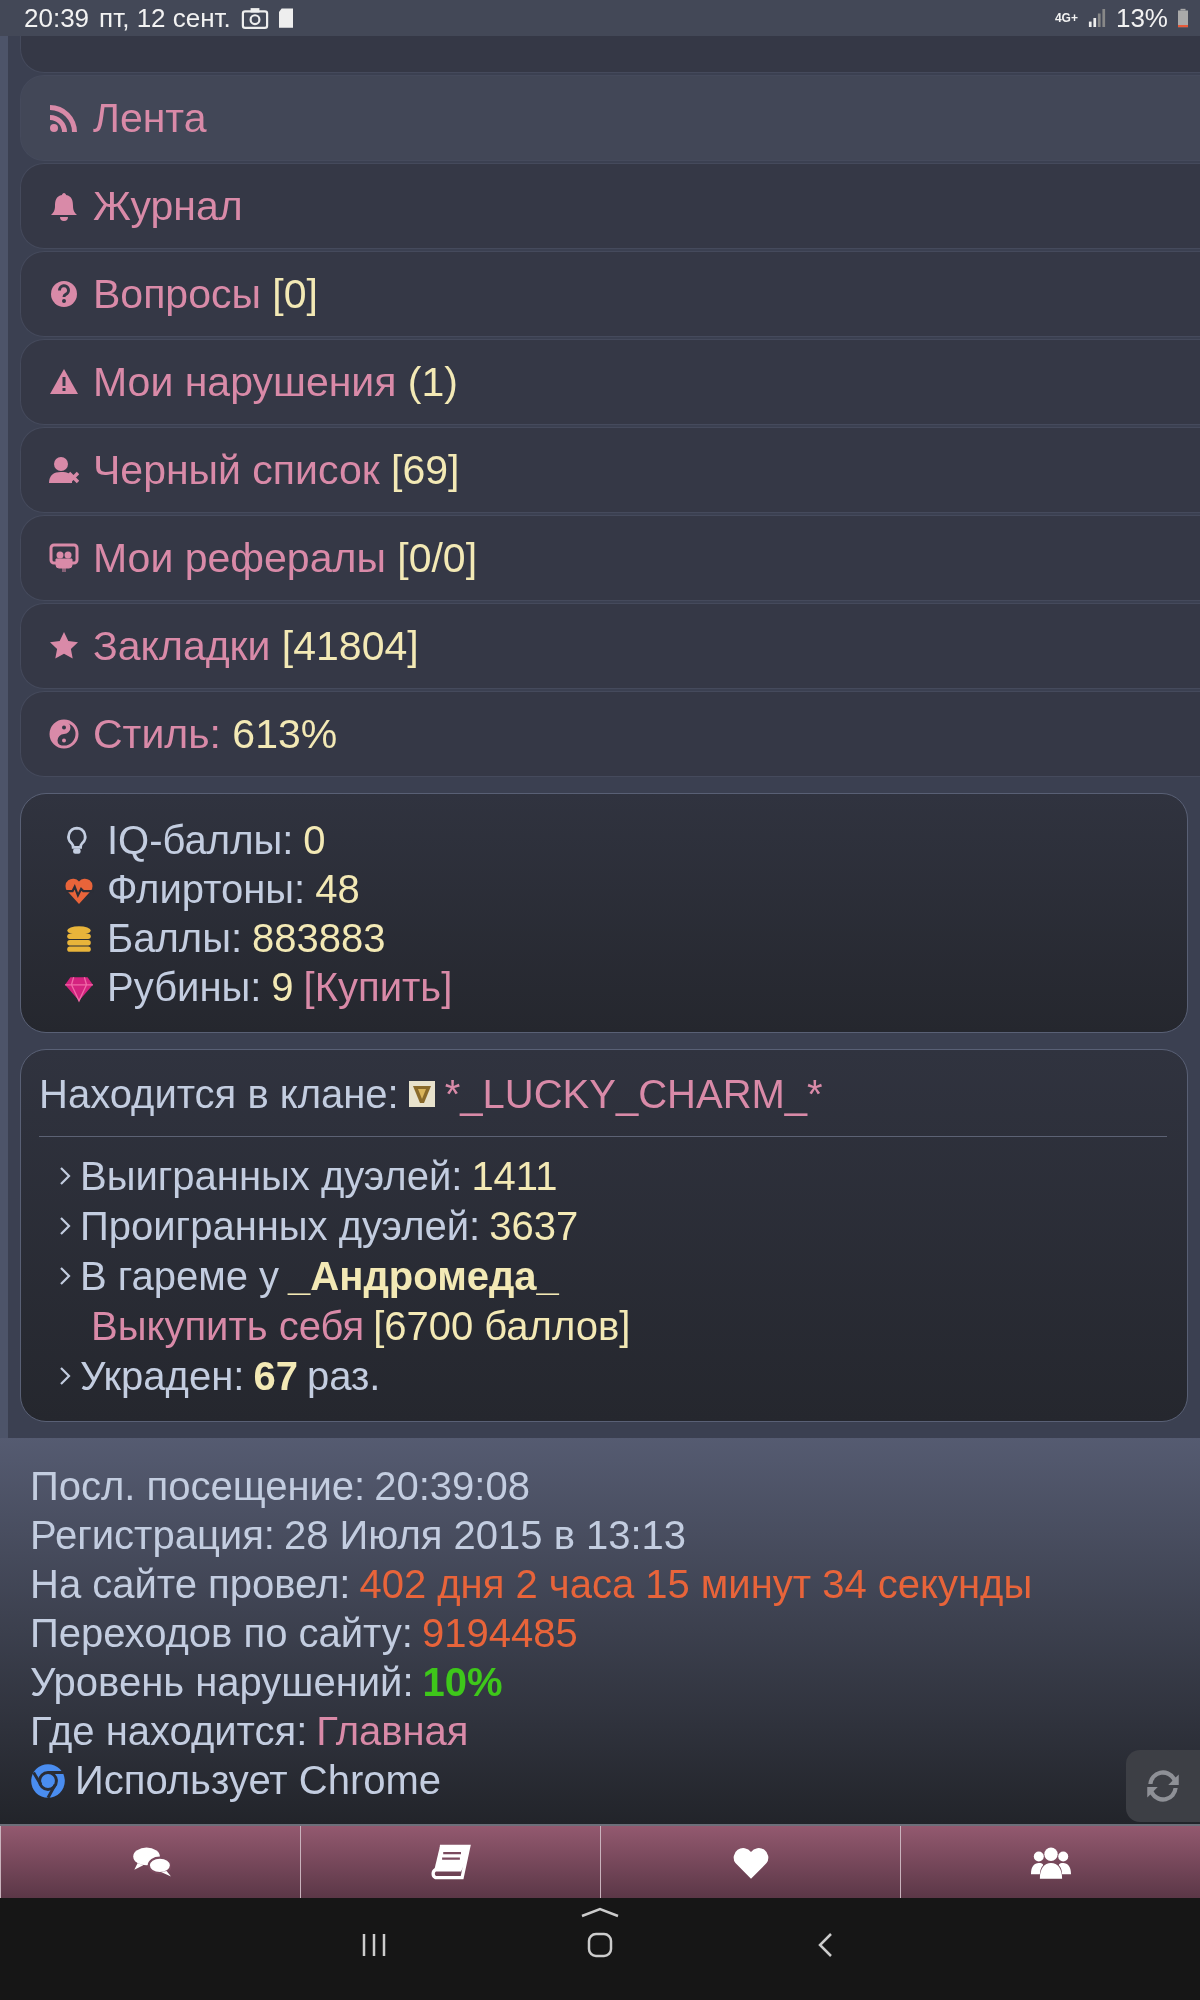  What do you see at coordinates (285, 18) in the screenshot?
I see `sd-card-icon` at bounding box center [285, 18].